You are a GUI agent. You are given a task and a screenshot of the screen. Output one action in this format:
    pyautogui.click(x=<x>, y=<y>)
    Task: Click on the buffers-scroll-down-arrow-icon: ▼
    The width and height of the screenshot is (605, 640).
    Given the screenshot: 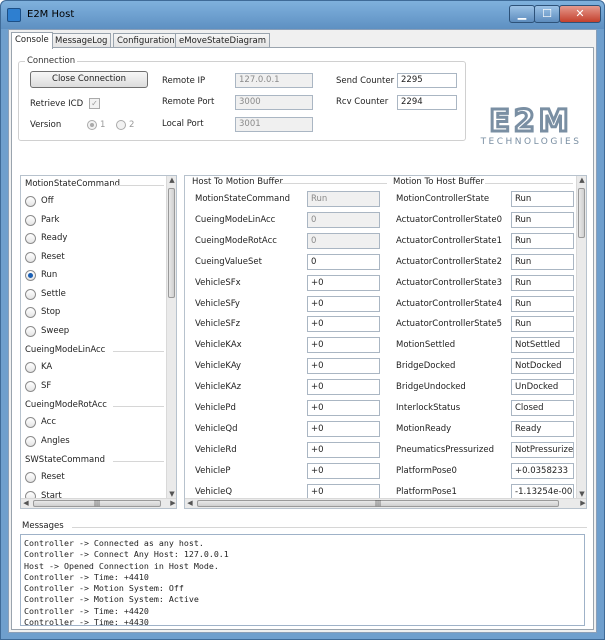 What is the action you would take?
    pyautogui.click(x=581, y=494)
    